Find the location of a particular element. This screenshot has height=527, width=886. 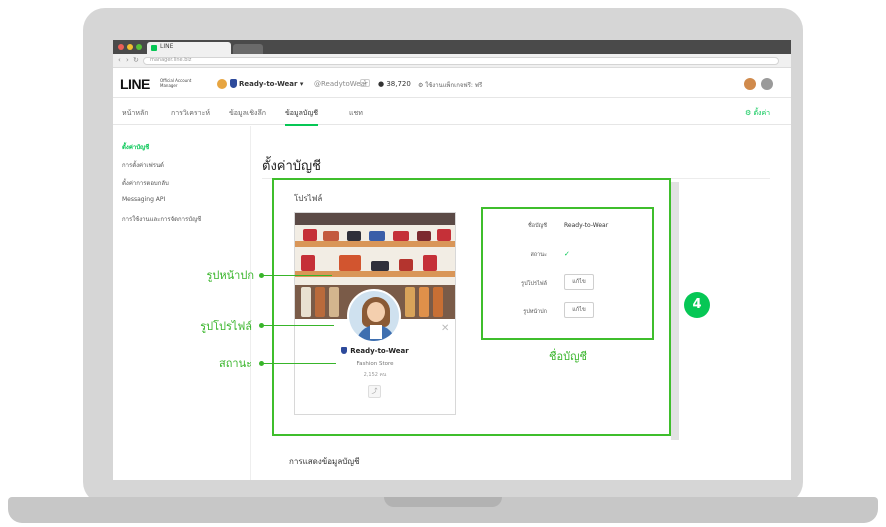

form-label-status: สถานะ is located at coordinates (539, 255).